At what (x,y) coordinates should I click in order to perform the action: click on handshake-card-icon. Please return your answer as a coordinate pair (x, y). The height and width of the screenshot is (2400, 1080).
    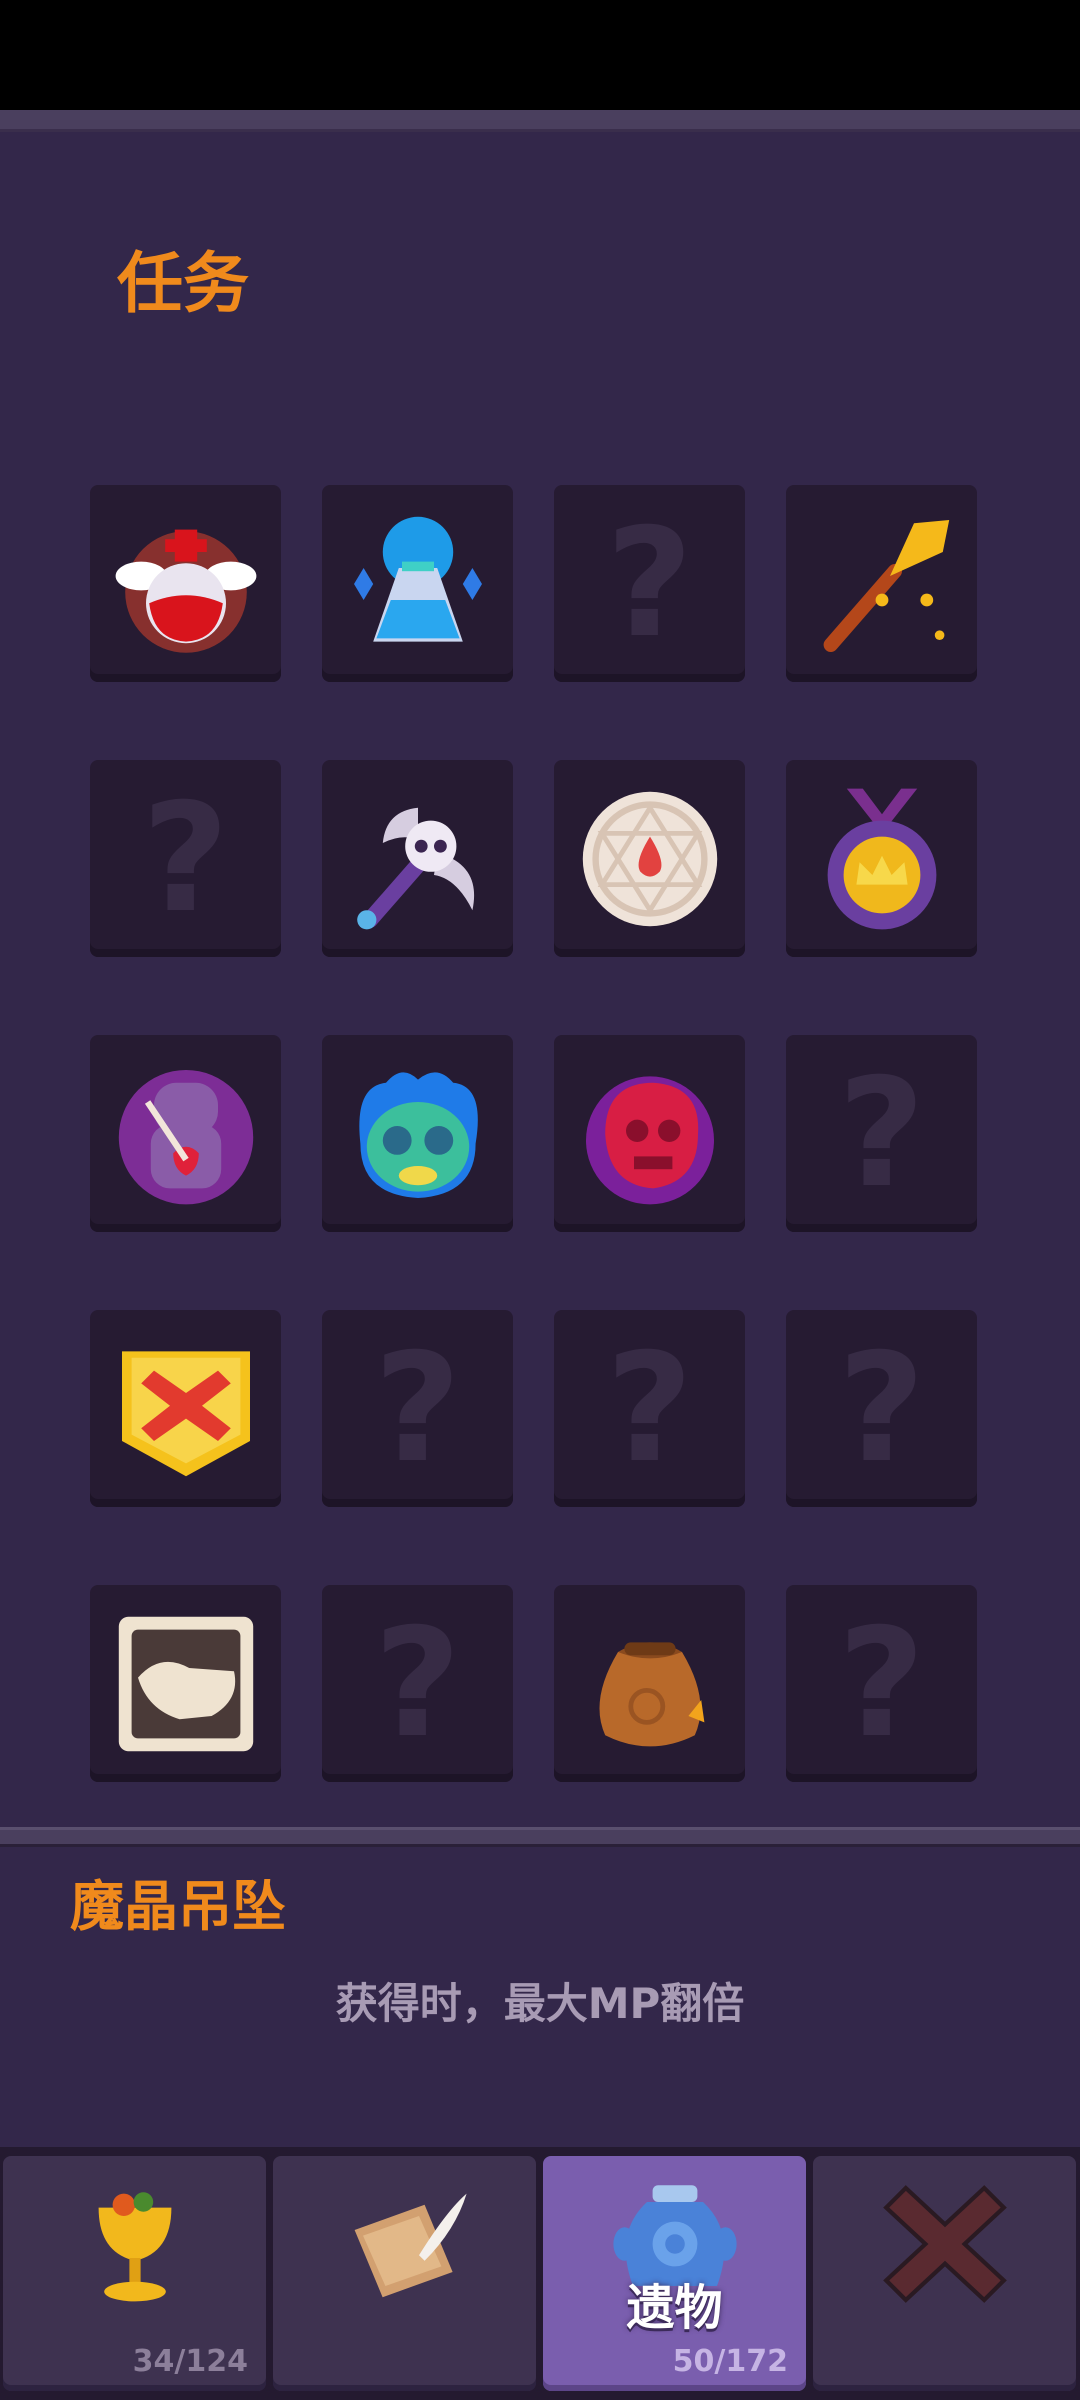
    Looking at the image, I should click on (185, 1683).